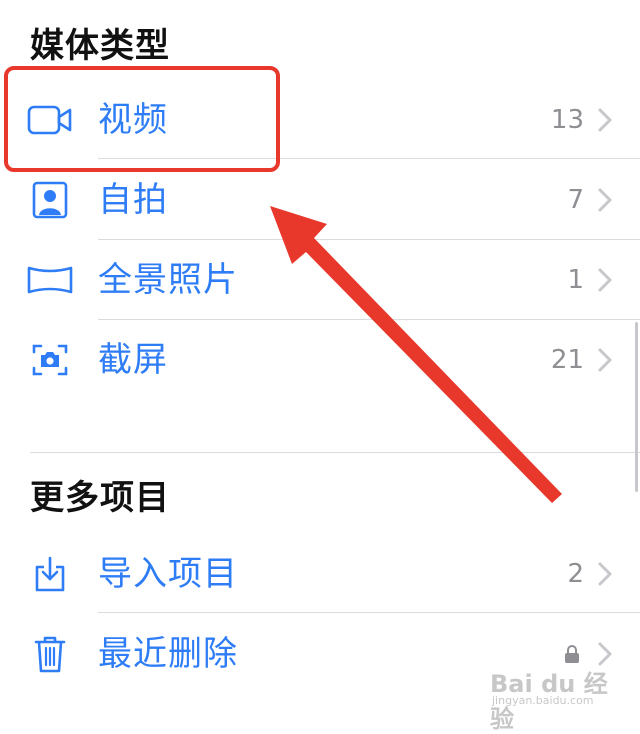 Image resolution: width=640 pixels, height=734 pixels. What do you see at coordinates (575, 280) in the screenshot?
I see `item-count: 1` at bounding box center [575, 280].